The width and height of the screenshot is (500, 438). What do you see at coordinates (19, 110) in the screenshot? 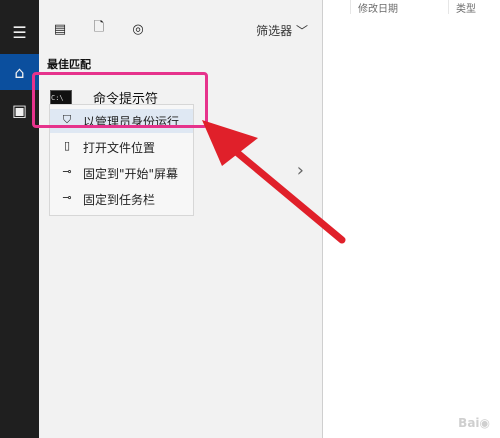
I see `notebook-icon: ▣` at bounding box center [19, 110].